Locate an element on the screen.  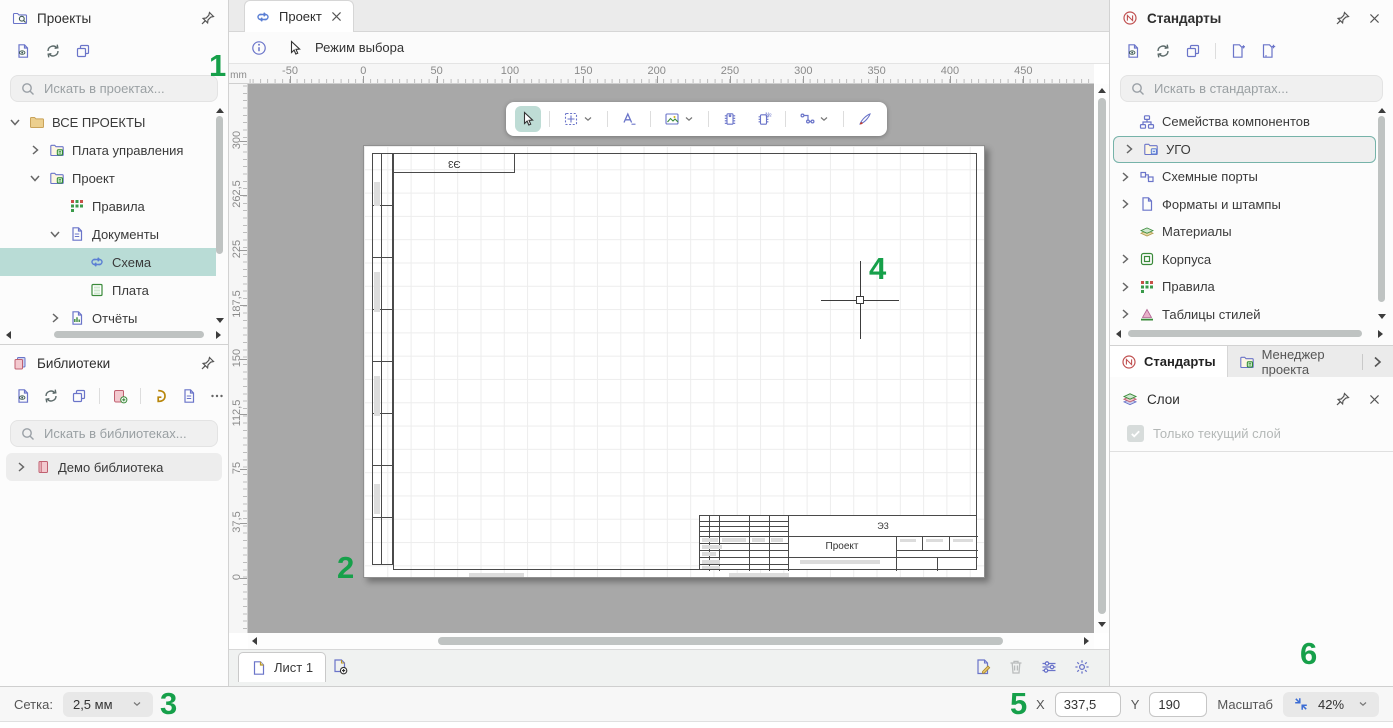
y-coordinate-input is located at coordinates (1178, 704).